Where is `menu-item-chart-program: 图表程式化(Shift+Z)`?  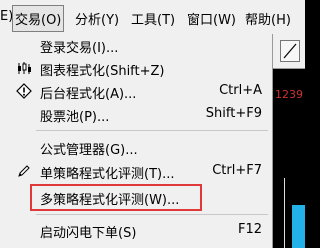 menu-item-chart-program: 图表程式化(Shift+Z) is located at coordinates (136, 68).